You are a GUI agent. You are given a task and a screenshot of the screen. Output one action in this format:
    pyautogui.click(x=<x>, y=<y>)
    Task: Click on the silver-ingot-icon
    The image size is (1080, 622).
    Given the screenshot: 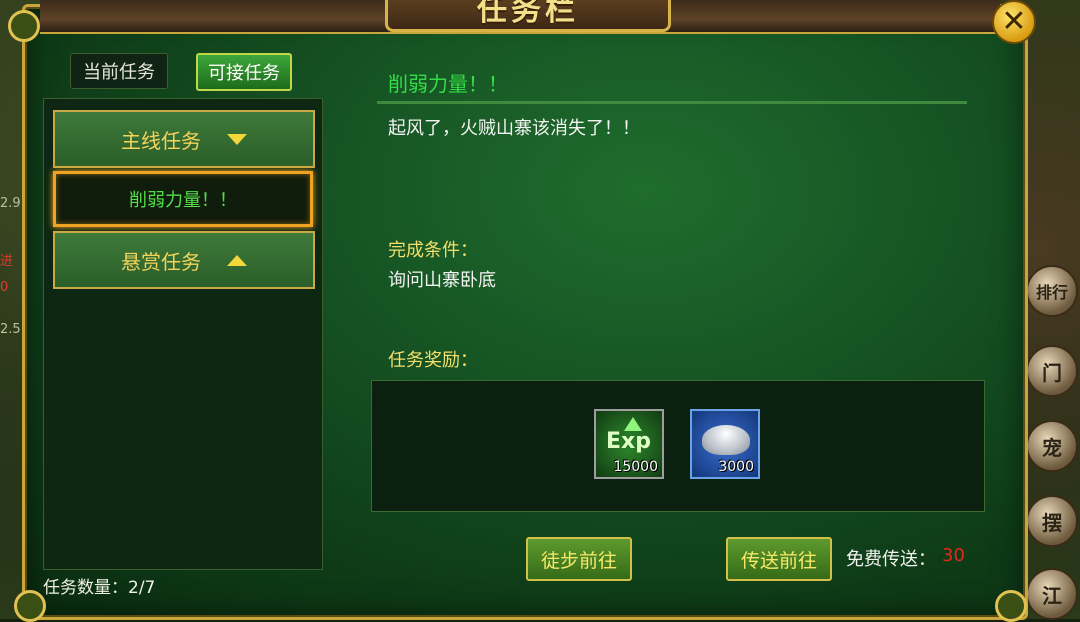 What is the action you would take?
    pyautogui.click(x=726, y=440)
    